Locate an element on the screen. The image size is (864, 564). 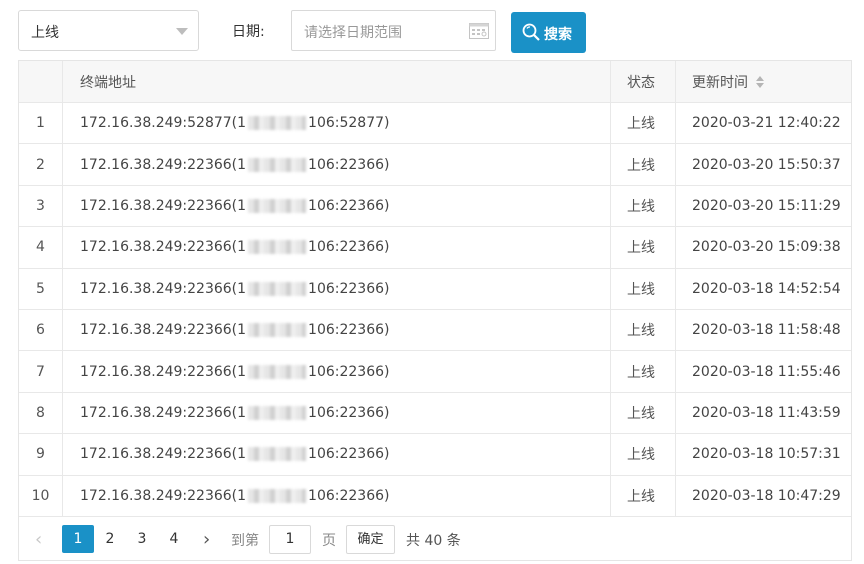
pagination: ‹ 1 2 3 4 › 到第 1 页 确定 共 40 条 is located at coordinates (435, 538).